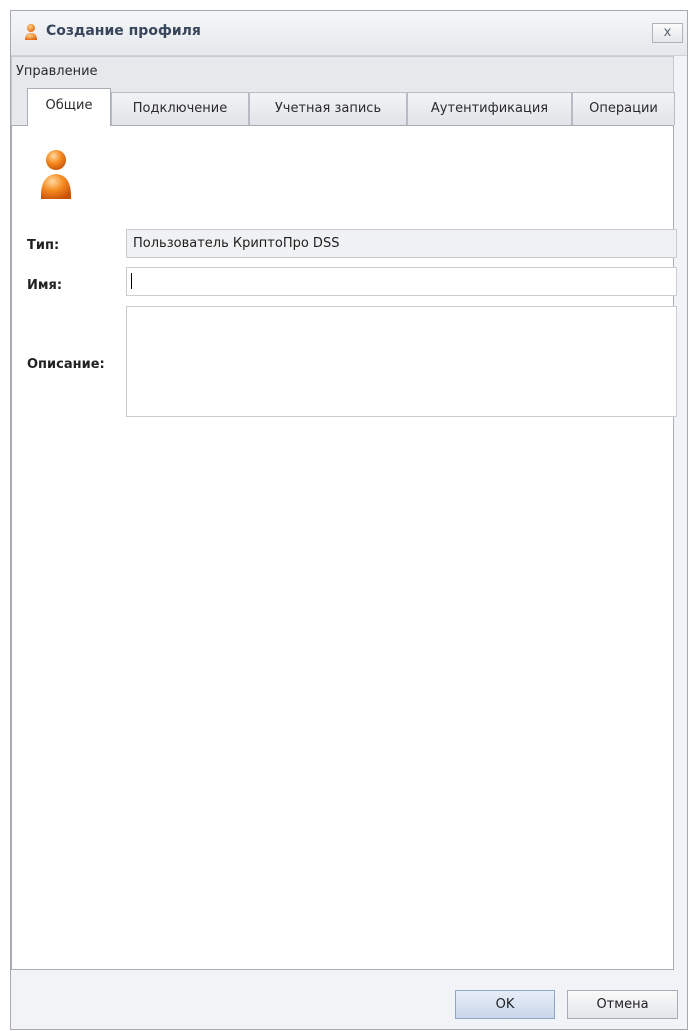  I want to click on type-value: Пользователь КриптоПро DSS, so click(236, 243).